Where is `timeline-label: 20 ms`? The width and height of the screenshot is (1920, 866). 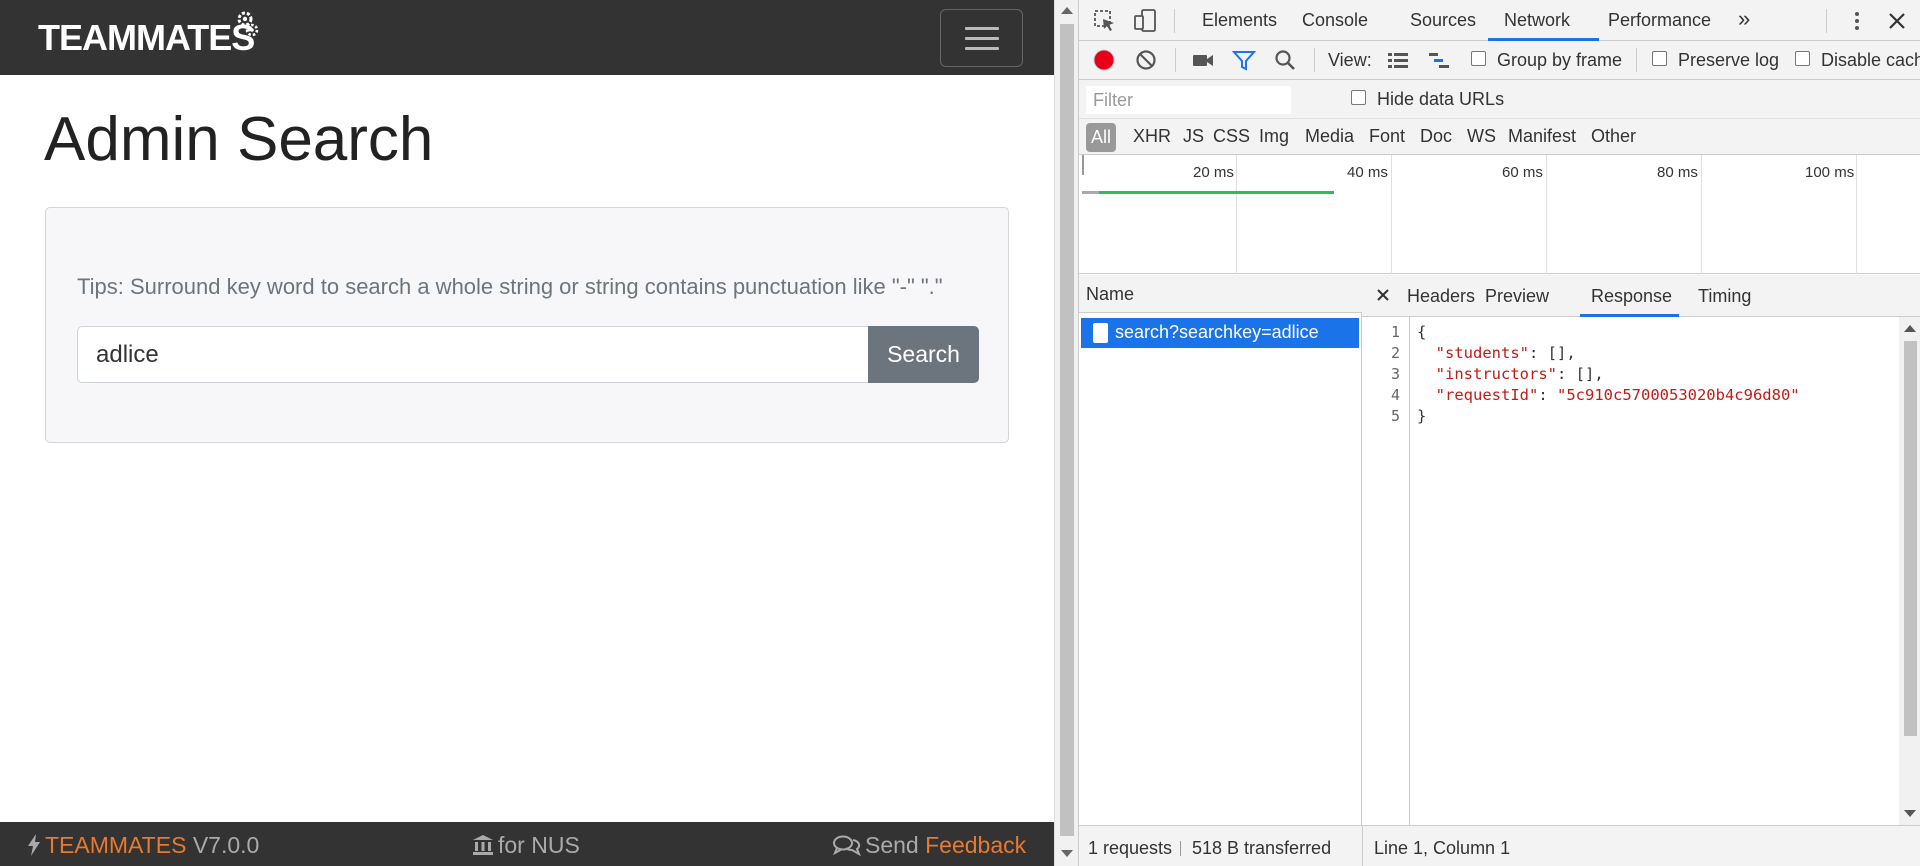
timeline-label: 20 ms is located at coordinates (1213, 172).